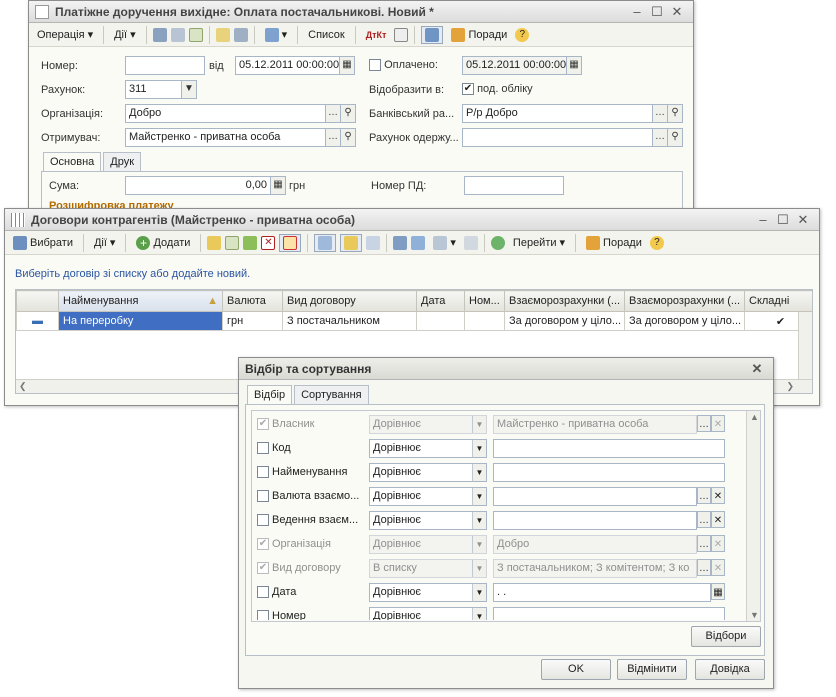  What do you see at coordinates (348, 113) in the screenshot?
I see `org-search-icon: ⚲` at bounding box center [348, 113].